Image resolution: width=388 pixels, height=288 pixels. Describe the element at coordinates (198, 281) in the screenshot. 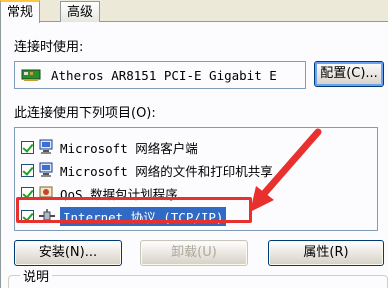

I see `description-groupbox` at that location.